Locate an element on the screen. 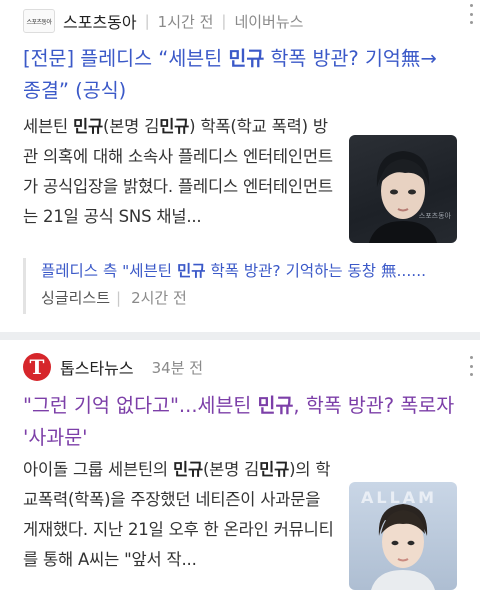 The width and height of the screenshot is (480, 590). article-time: 1시간 전 is located at coordinates (185, 21).